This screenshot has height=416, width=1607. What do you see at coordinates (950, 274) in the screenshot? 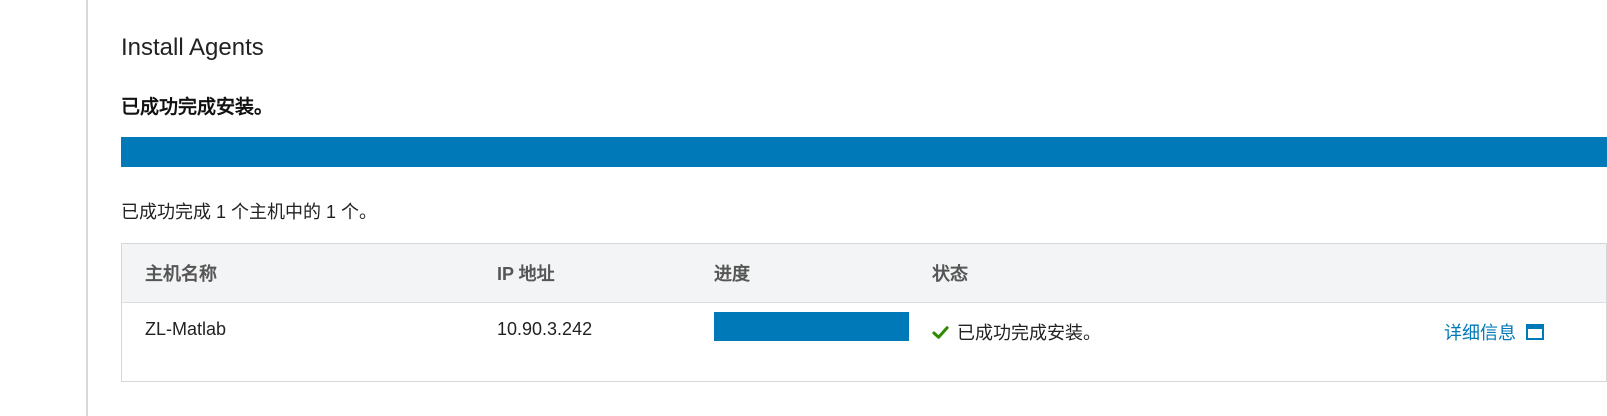
I see `column-header-status: 状态` at bounding box center [950, 274].